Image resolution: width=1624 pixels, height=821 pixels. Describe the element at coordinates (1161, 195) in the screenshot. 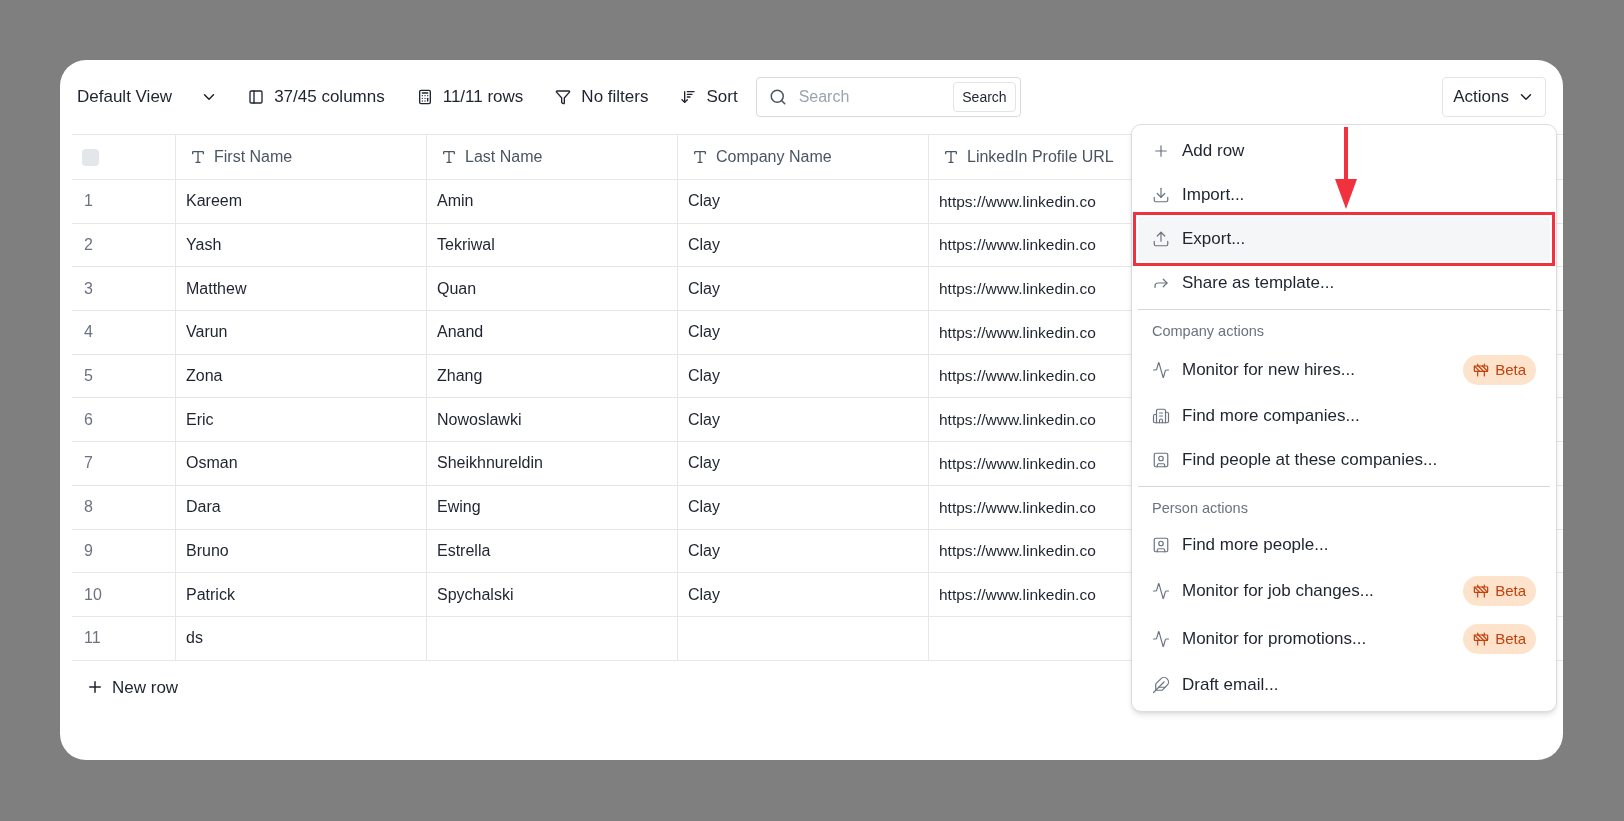

I see `download-icon` at that location.